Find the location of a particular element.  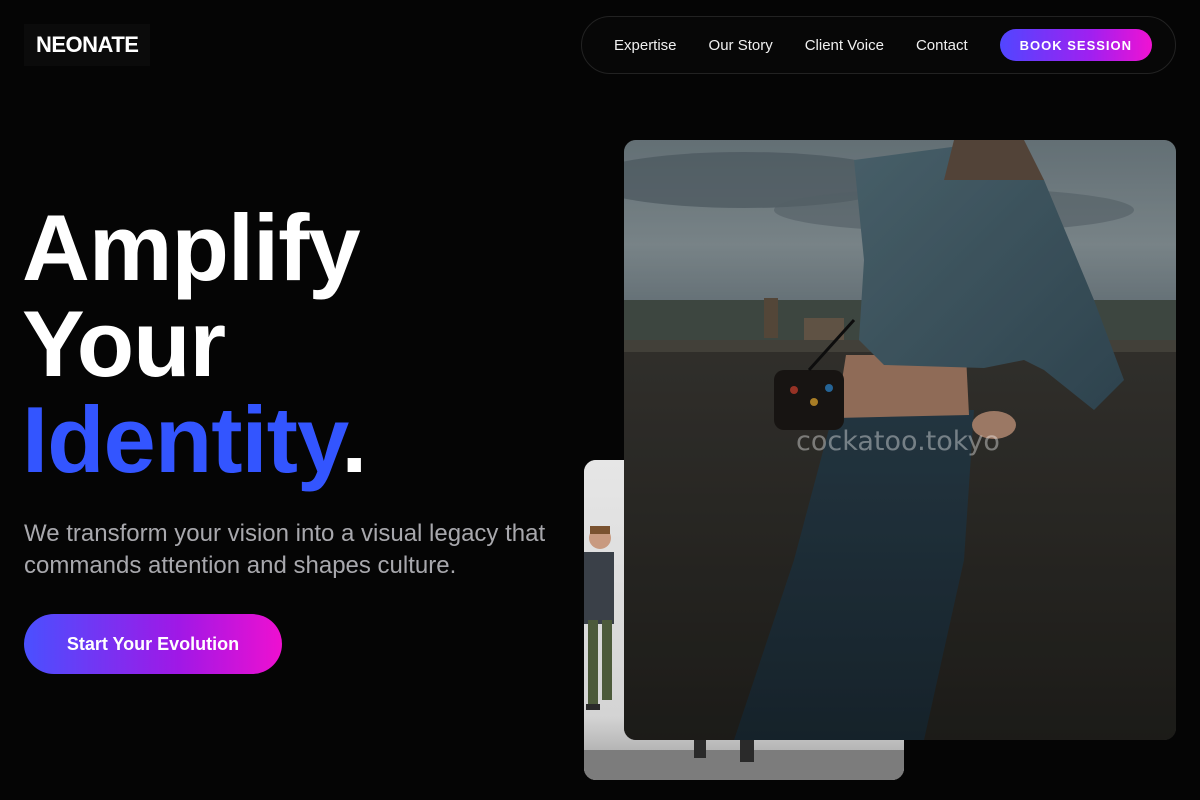

book-session-button: BOOK SESSION is located at coordinates (1076, 45).